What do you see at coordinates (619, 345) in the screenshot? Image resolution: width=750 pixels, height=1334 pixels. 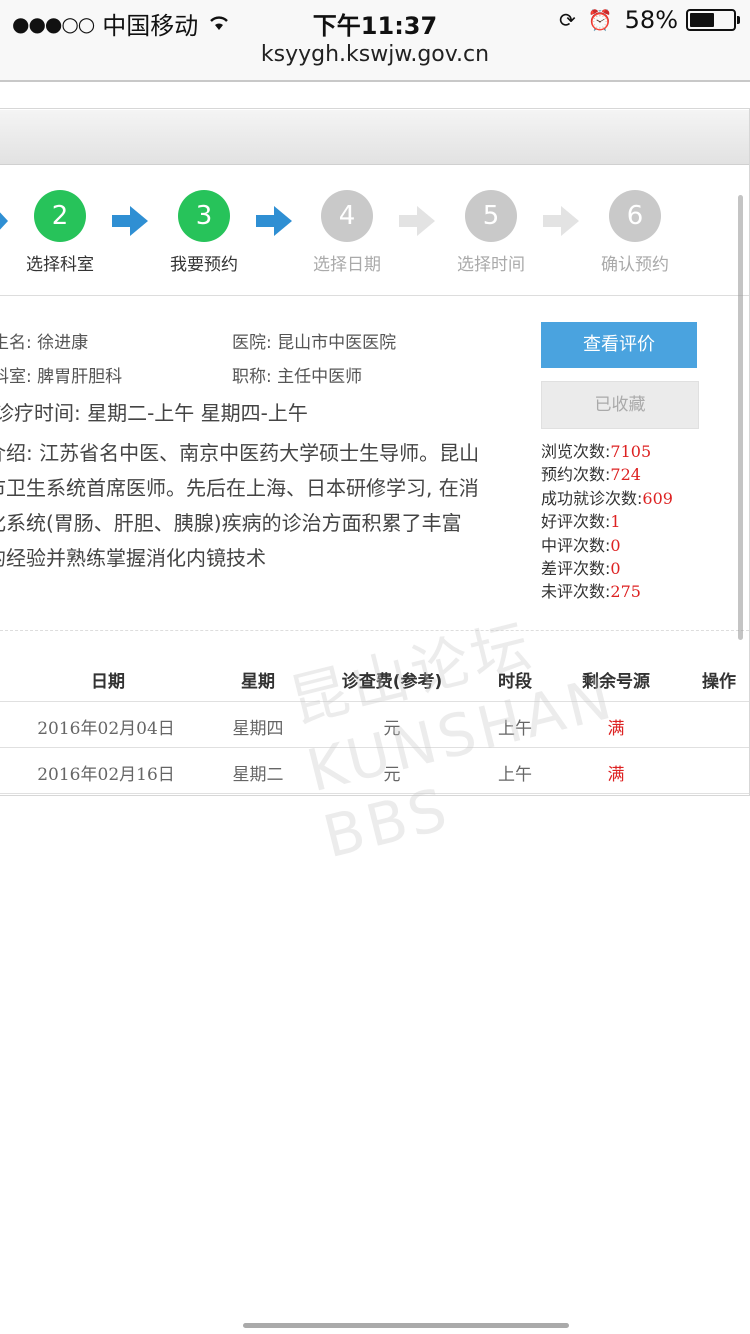 I see `view-reviews-button: 查看评价` at bounding box center [619, 345].